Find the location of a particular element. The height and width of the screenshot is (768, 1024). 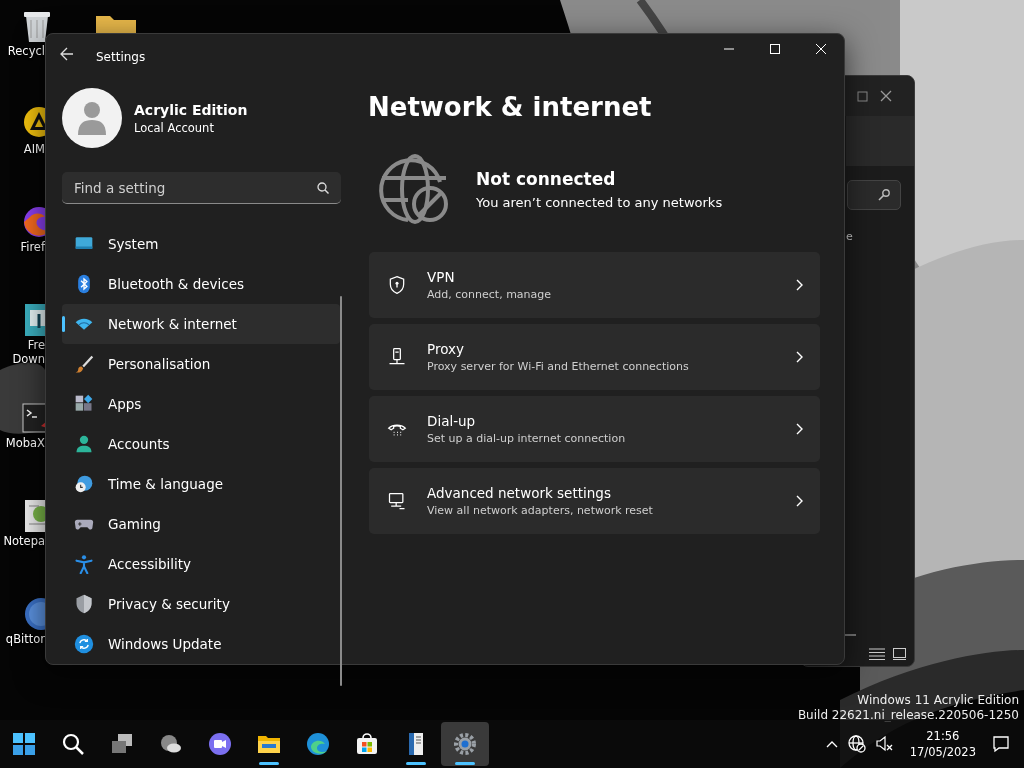

back-arrow-icon is located at coordinates (67, 54).